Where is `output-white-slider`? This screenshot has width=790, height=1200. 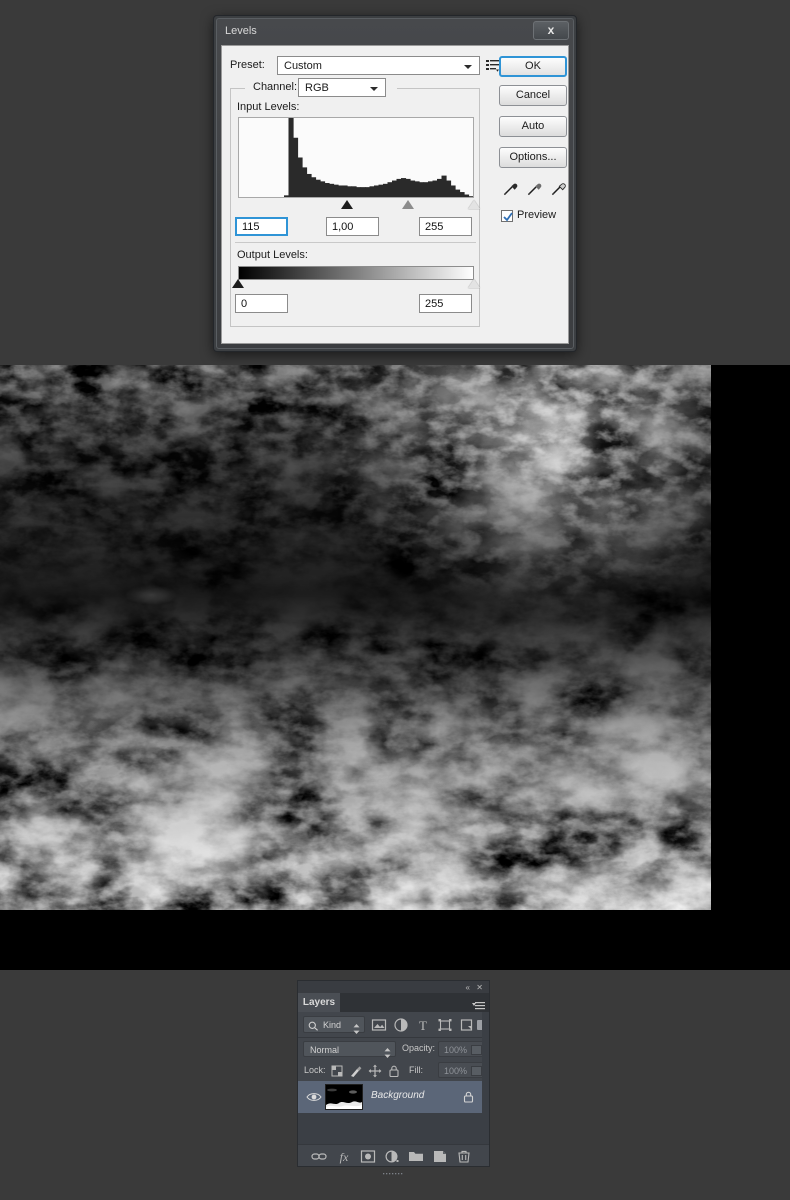
output-white-slider is located at coordinates (474, 283).